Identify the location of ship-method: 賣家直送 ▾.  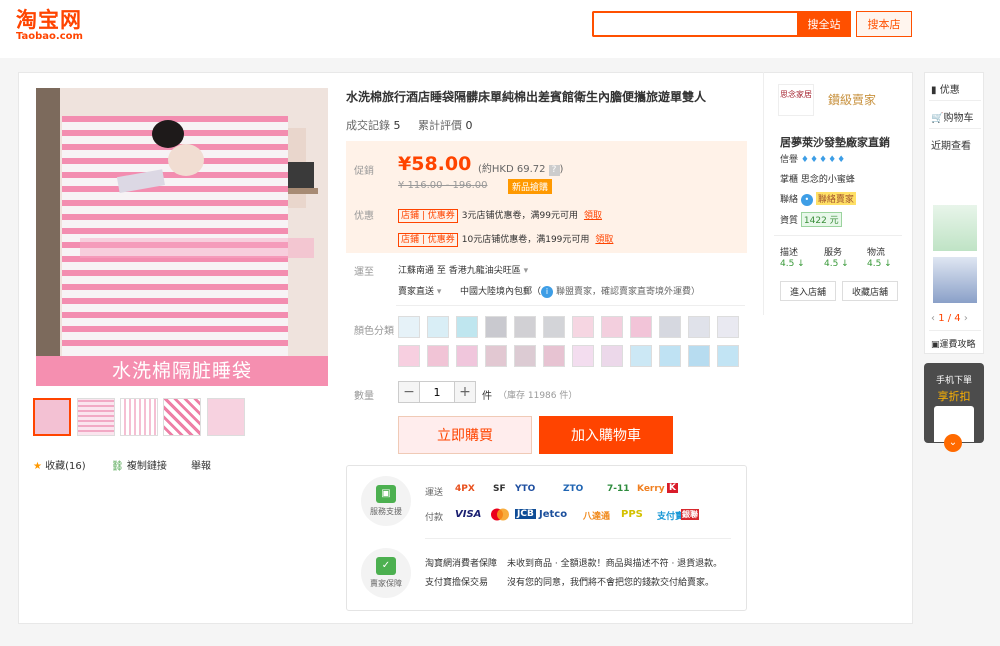
(419, 290).